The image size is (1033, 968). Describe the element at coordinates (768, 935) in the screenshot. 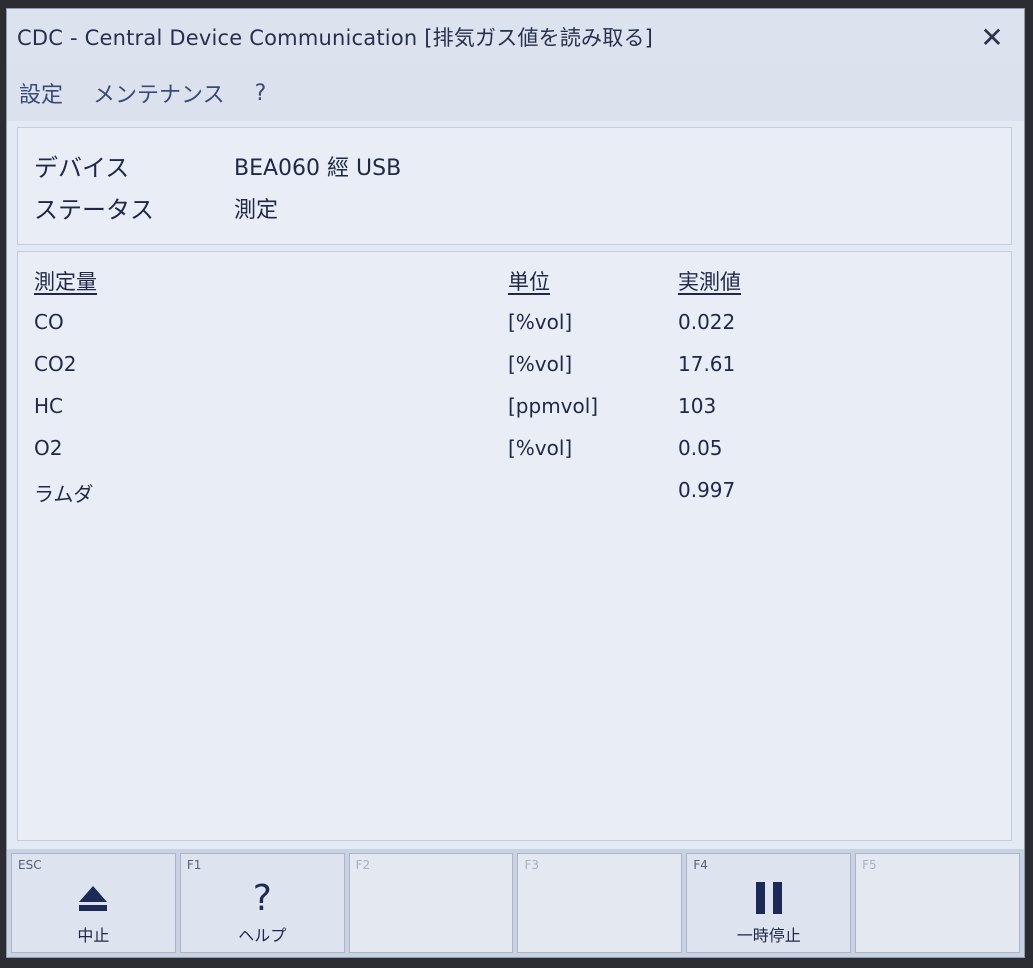

I see `key-label: 一時停止` at that location.